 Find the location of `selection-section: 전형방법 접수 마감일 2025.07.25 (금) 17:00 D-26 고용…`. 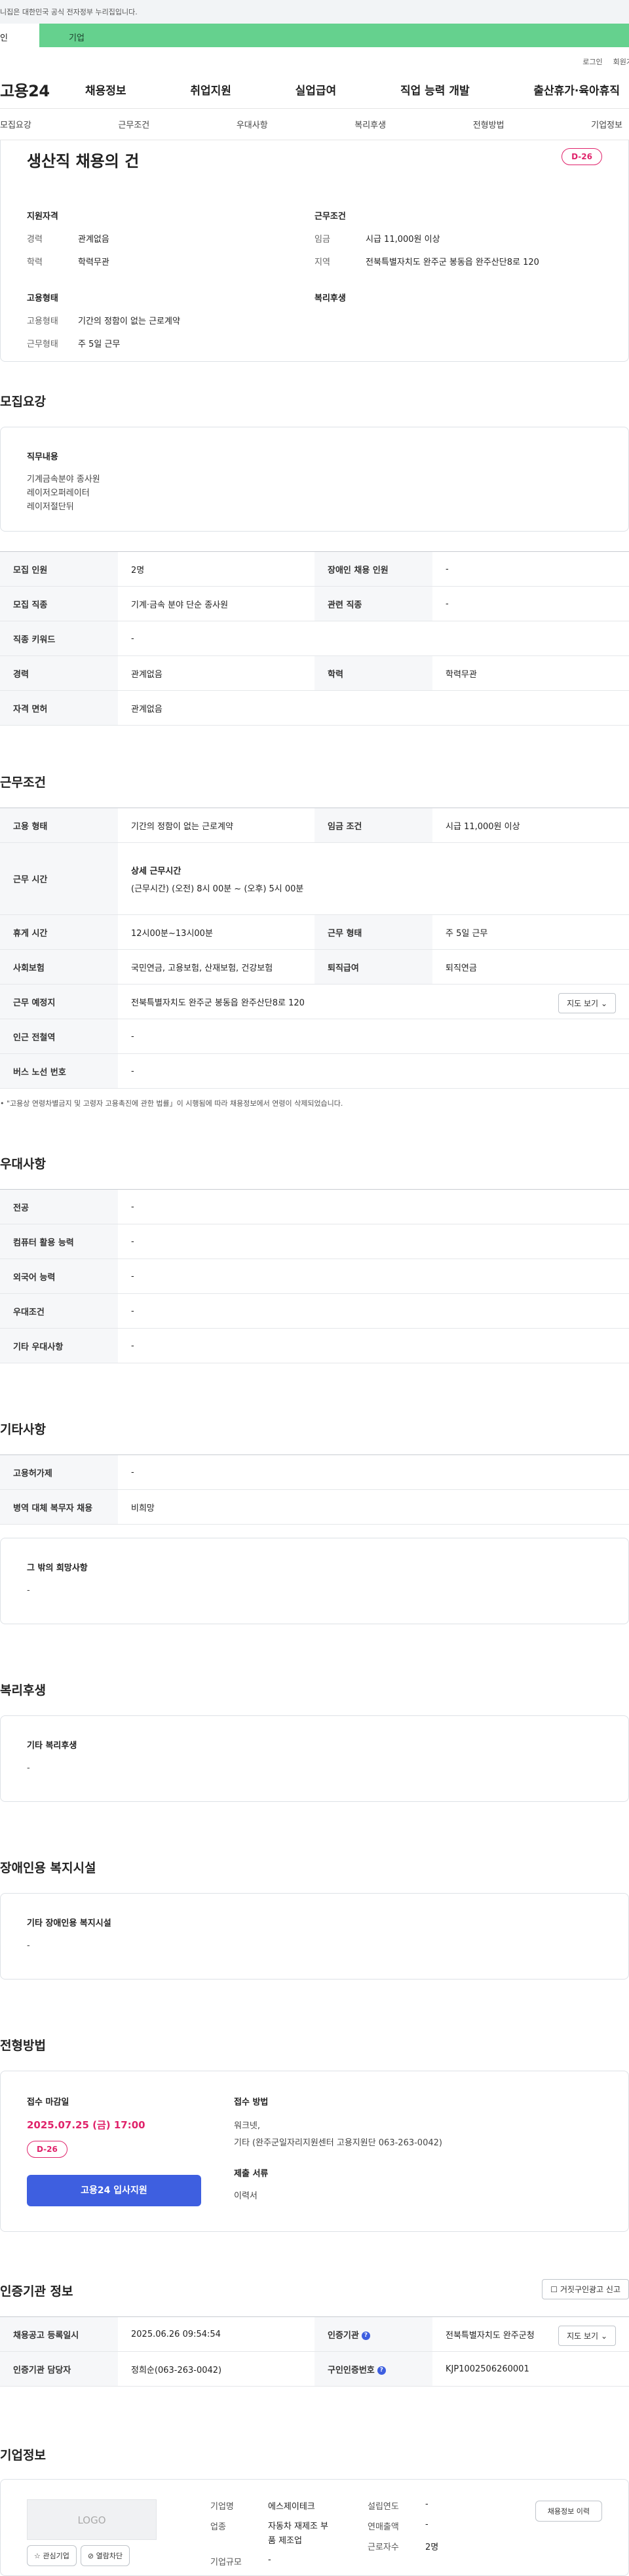

selection-section: 전형방법 접수 마감일 2025.07.25 (금) 17:00 D-26 고용… is located at coordinates (314, 2134).